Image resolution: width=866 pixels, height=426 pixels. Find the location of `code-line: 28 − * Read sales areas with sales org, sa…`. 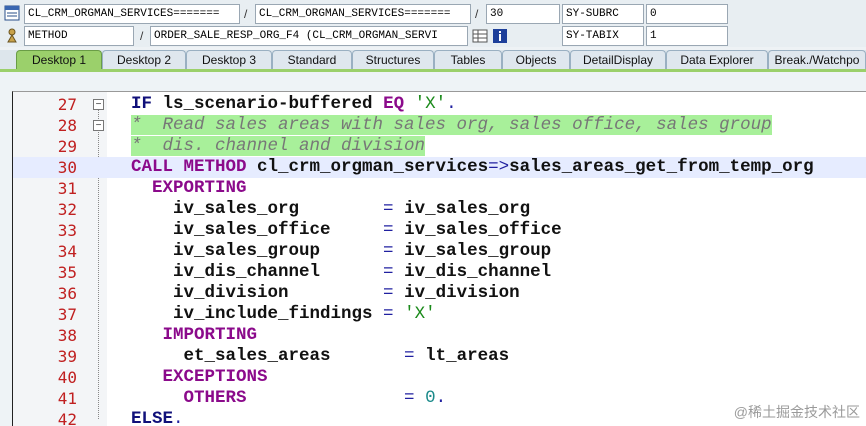

code-line: 28 − * Read sales areas with sales org, sa… is located at coordinates (439, 125).